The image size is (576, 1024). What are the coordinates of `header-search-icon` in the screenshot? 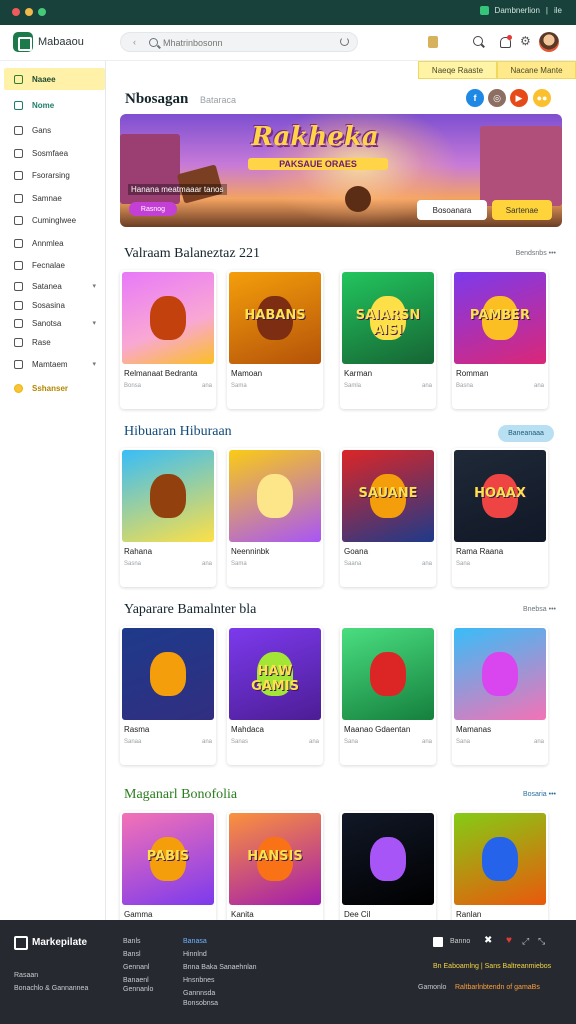 It's located at (479, 42).